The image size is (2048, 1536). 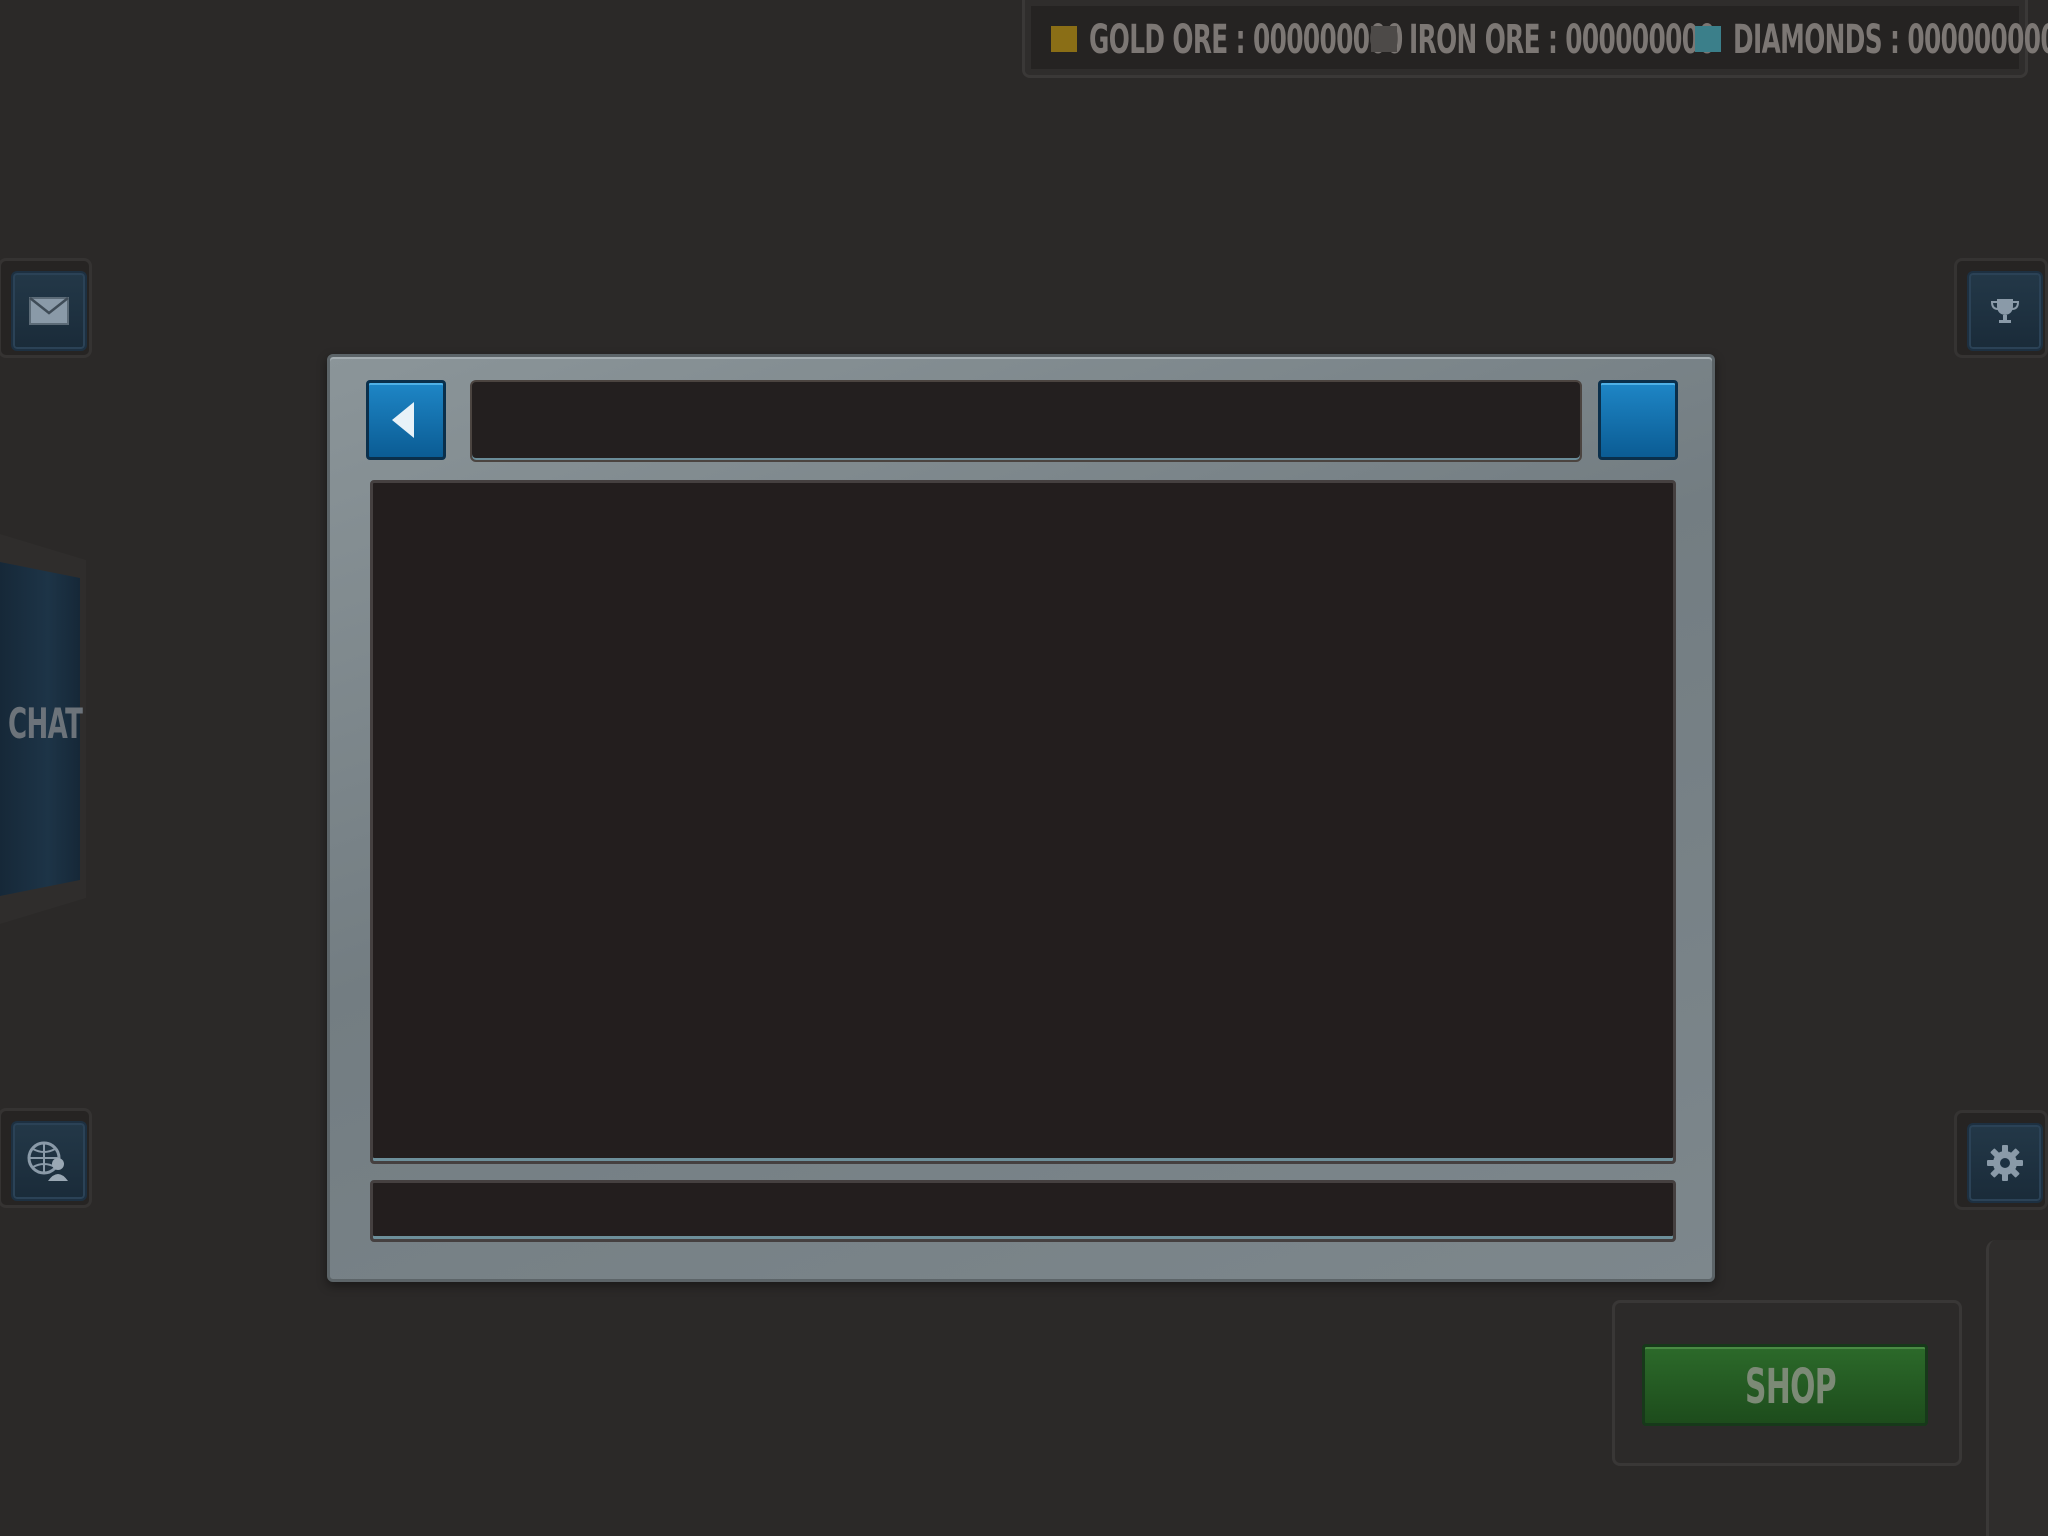 I want to click on trophy-button, so click(x=2001, y=308).